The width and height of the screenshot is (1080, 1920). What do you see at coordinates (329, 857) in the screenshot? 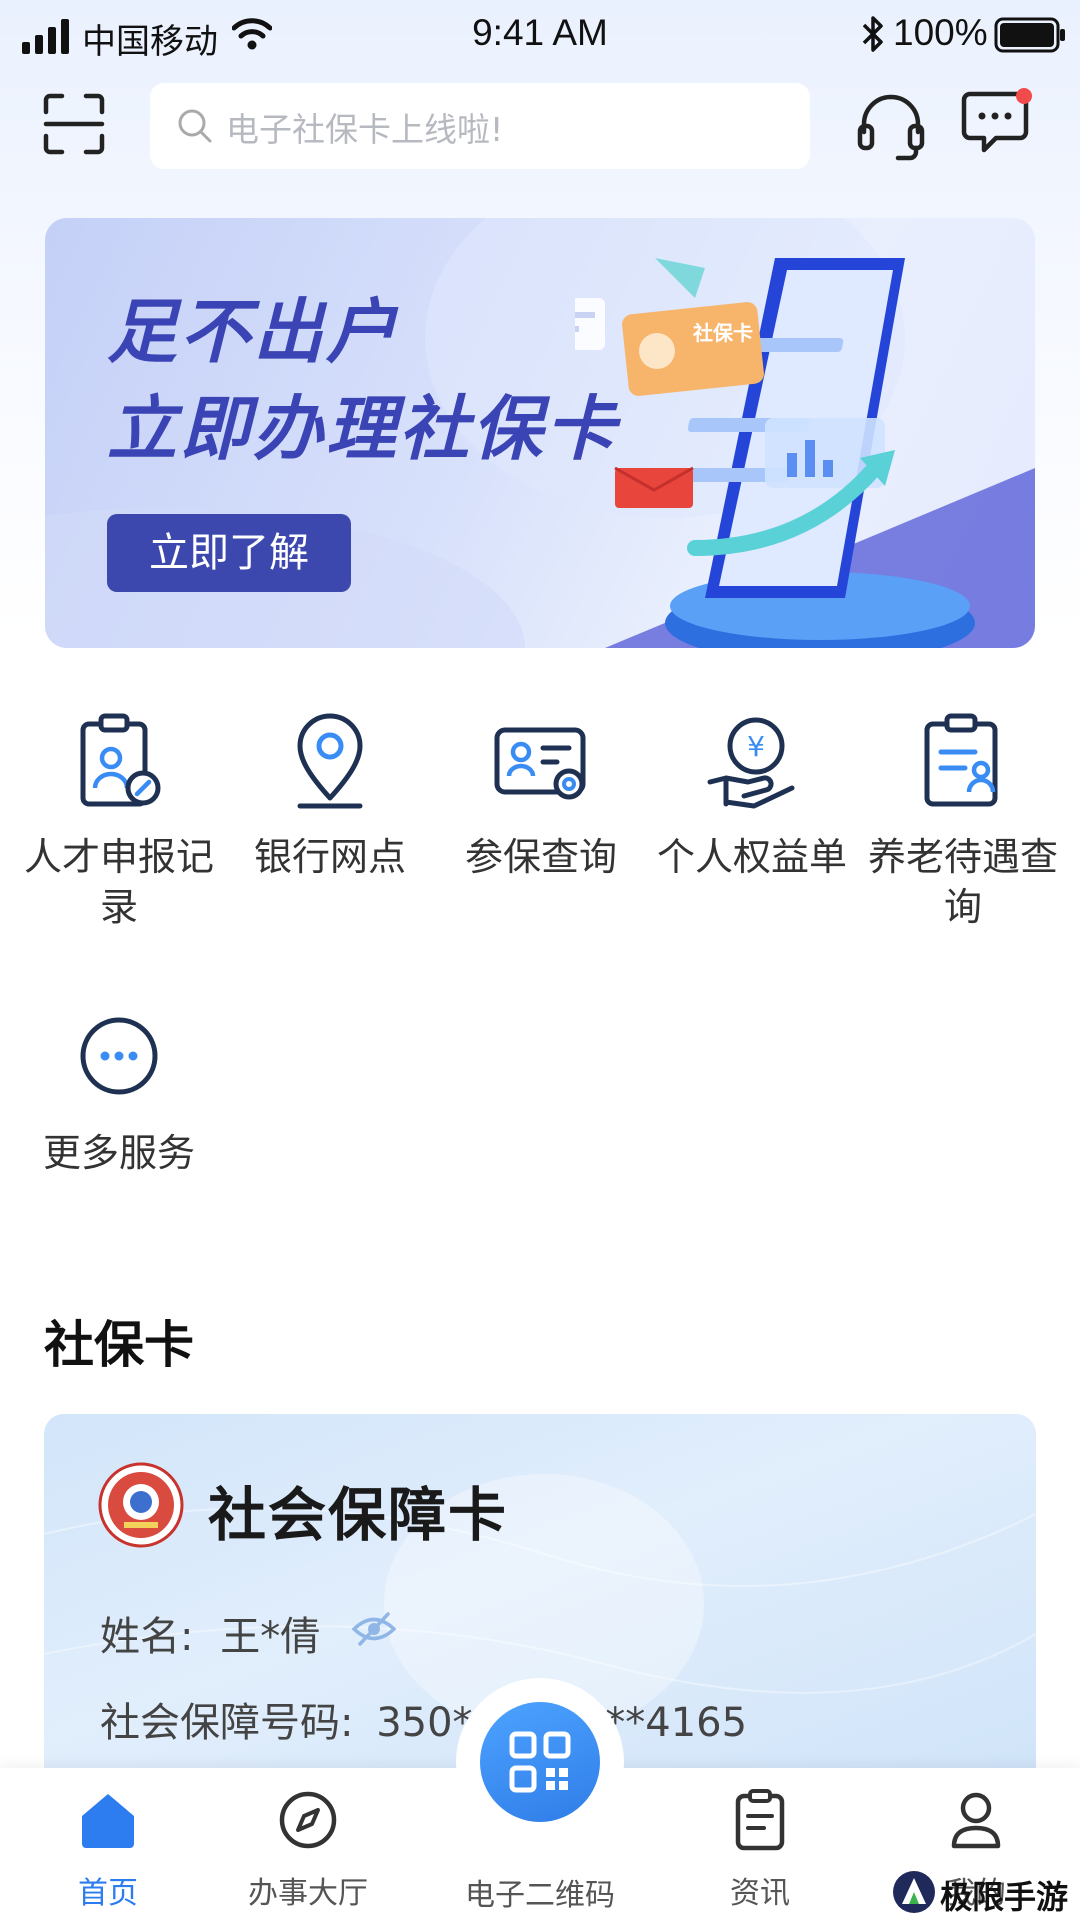
I see `service-label: 银行网点` at bounding box center [329, 857].